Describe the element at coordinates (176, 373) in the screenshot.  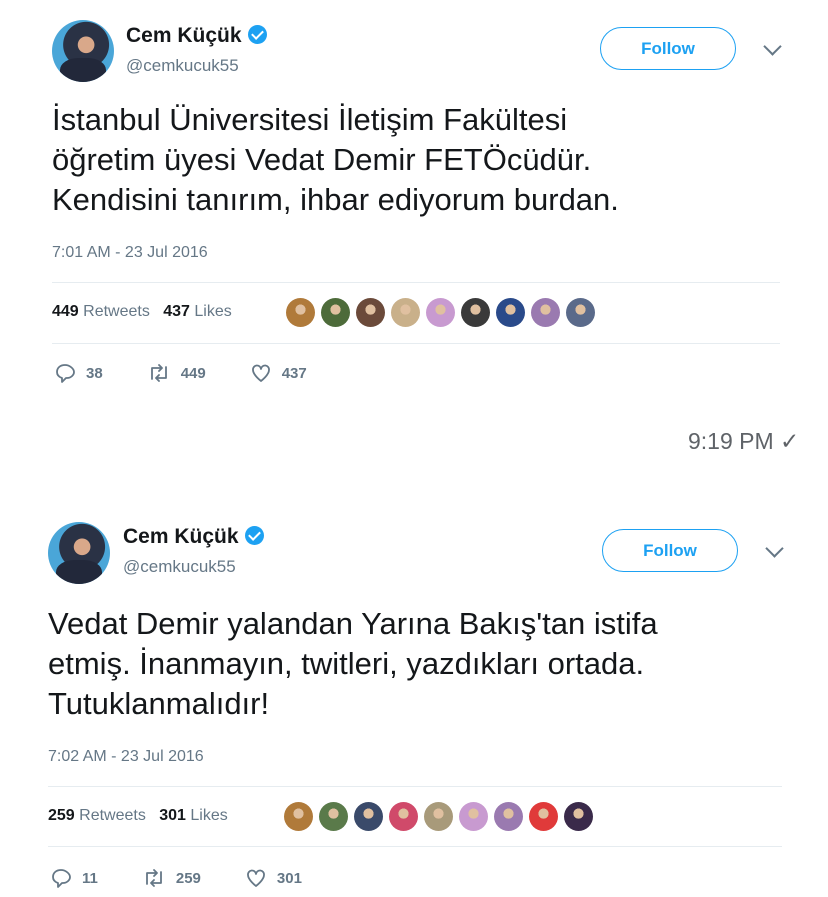
I see `retweet-button: 449` at that location.